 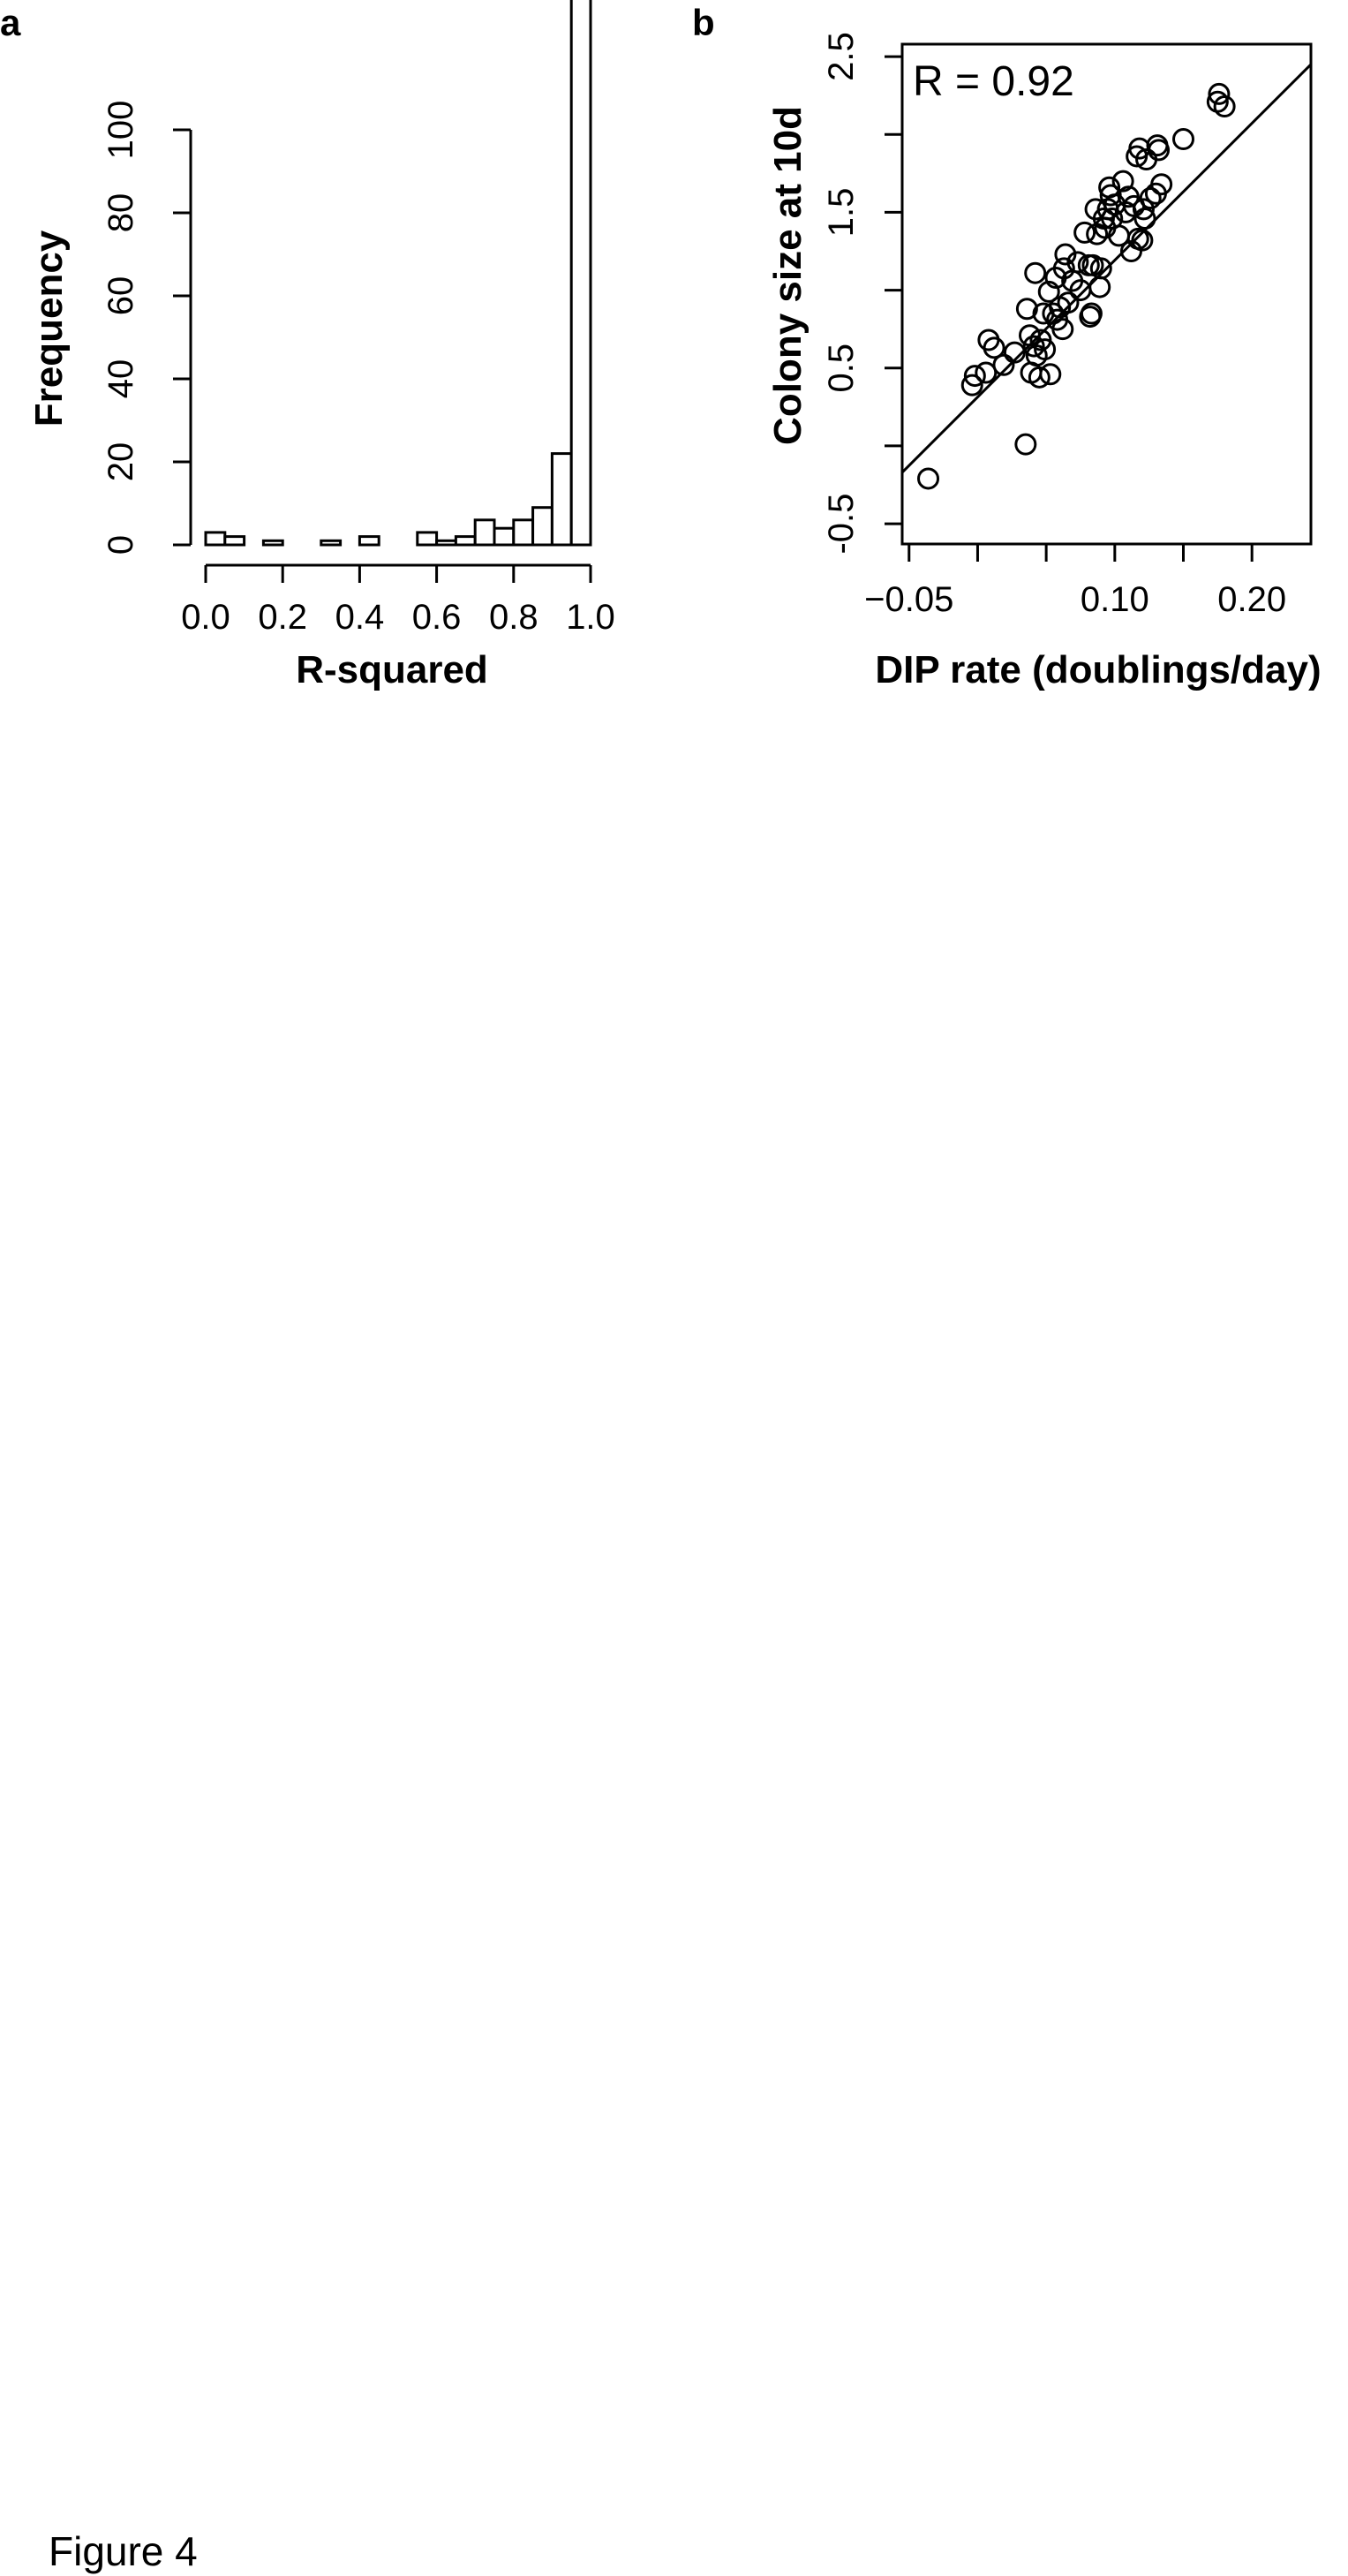 I want to click on panel-letter-b: b, so click(x=703, y=22).